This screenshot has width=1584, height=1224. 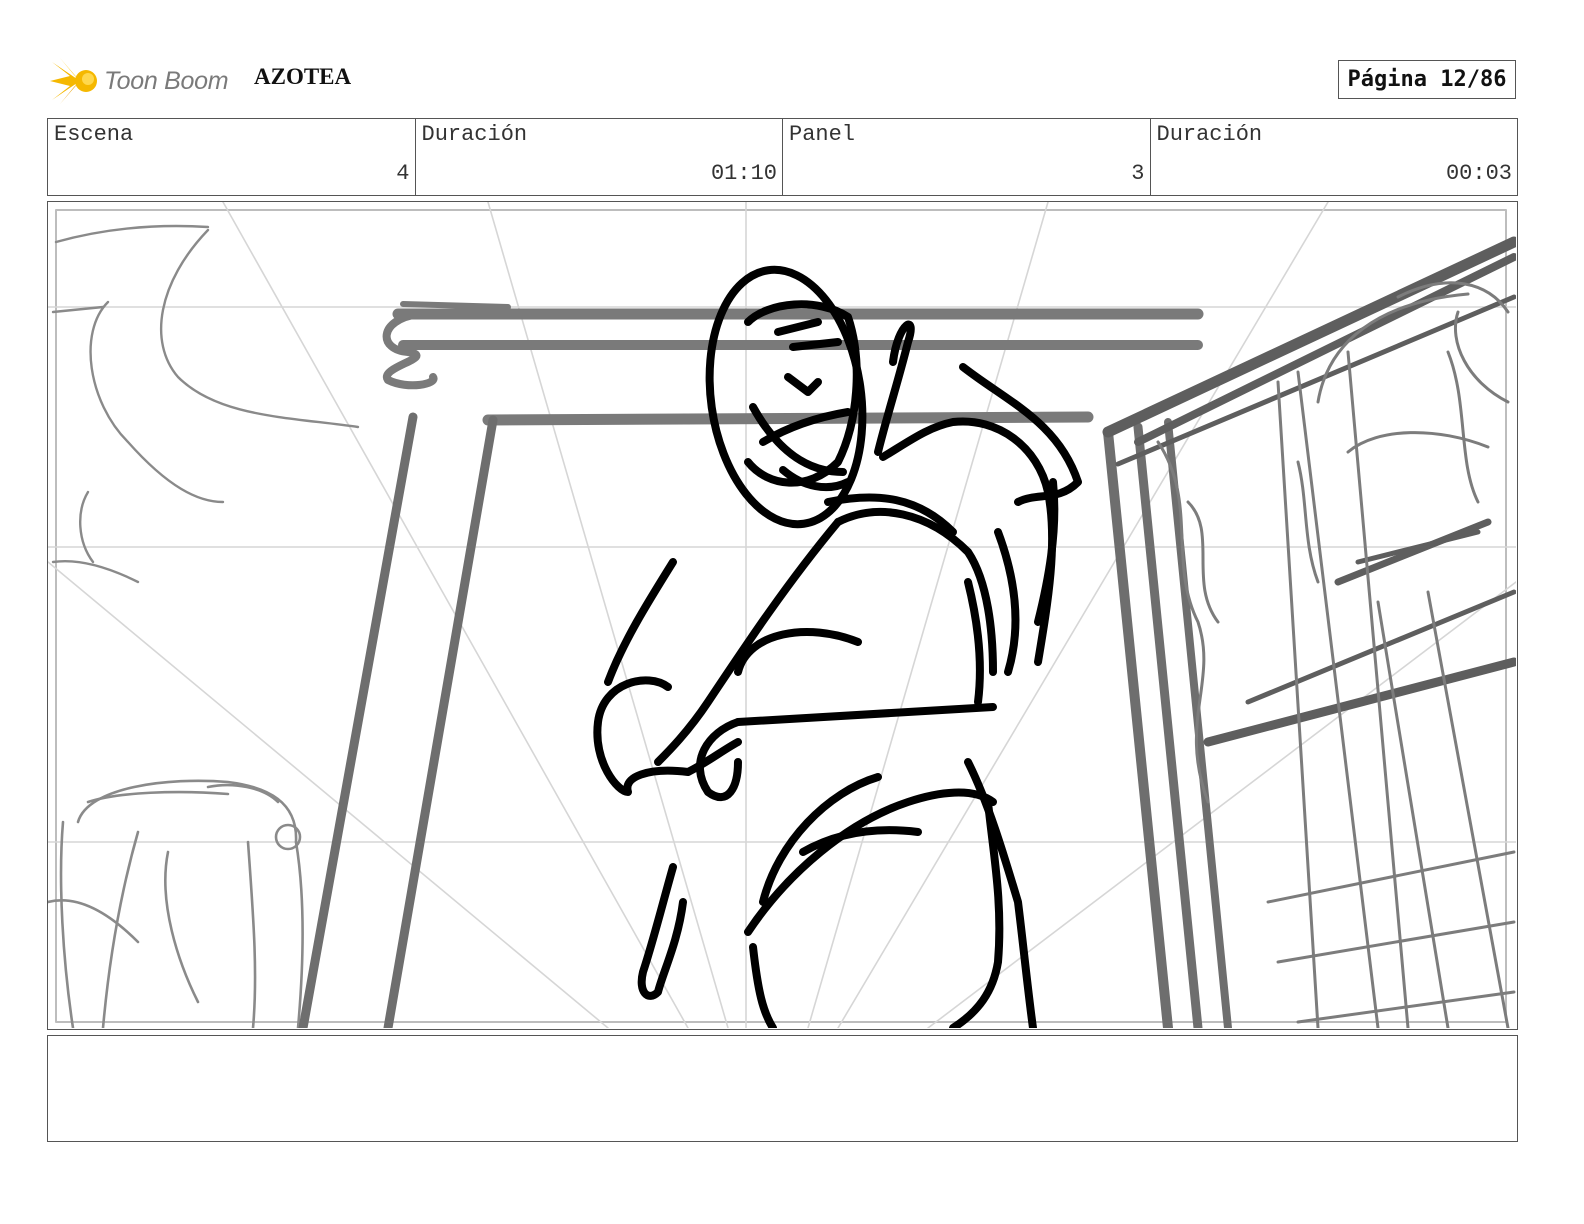 What do you see at coordinates (743, 173) in the screenshot?
I see `scene-duration-value: 01:10` at bounding box center [743, 173].